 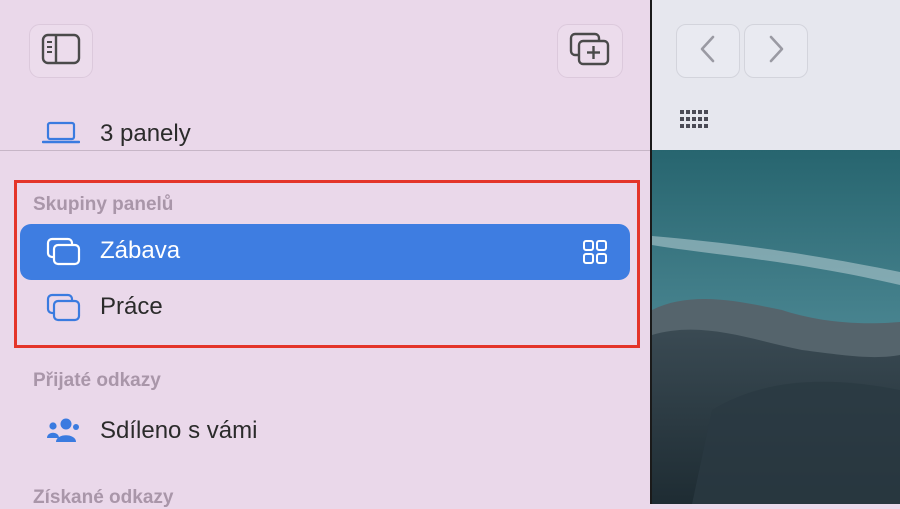 I want to click on chevron-right-icon, so click(x=776, y=51).